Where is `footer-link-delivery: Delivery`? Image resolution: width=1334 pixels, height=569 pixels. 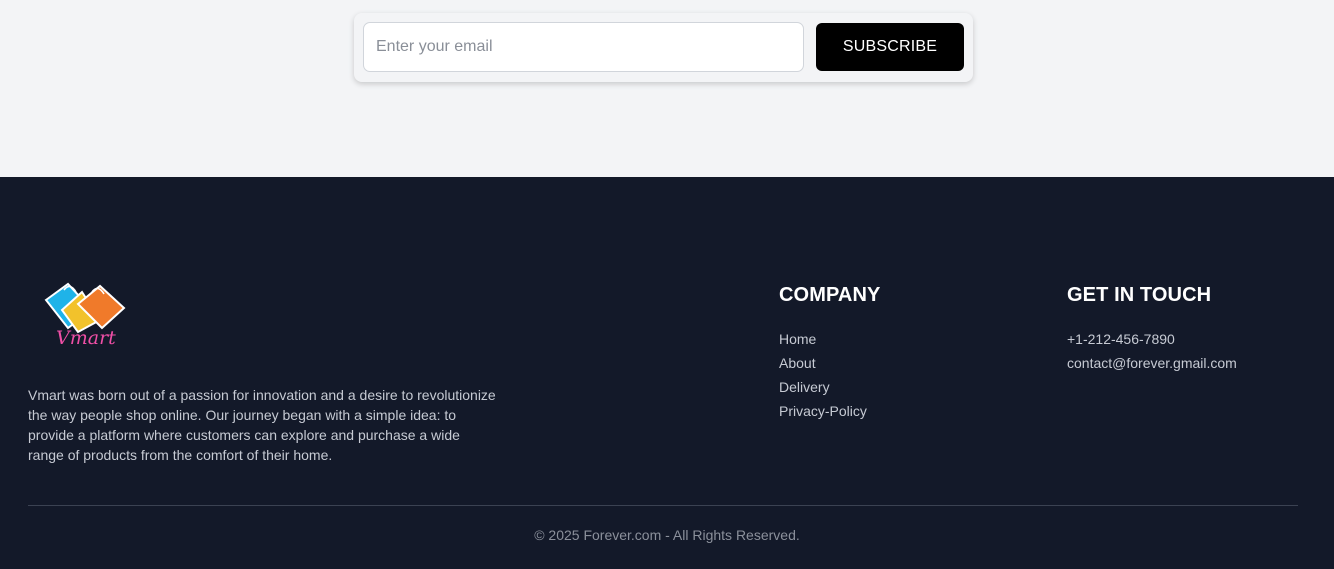 footer-link-delivery: Delivery is located at coordinates (823, 387).